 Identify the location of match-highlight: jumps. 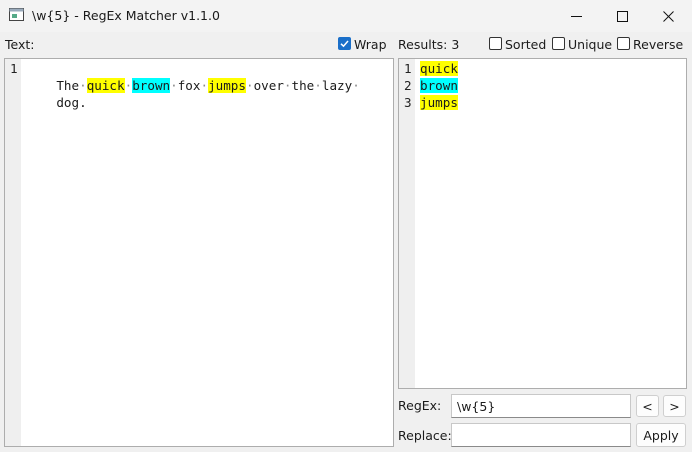
(227, 85).